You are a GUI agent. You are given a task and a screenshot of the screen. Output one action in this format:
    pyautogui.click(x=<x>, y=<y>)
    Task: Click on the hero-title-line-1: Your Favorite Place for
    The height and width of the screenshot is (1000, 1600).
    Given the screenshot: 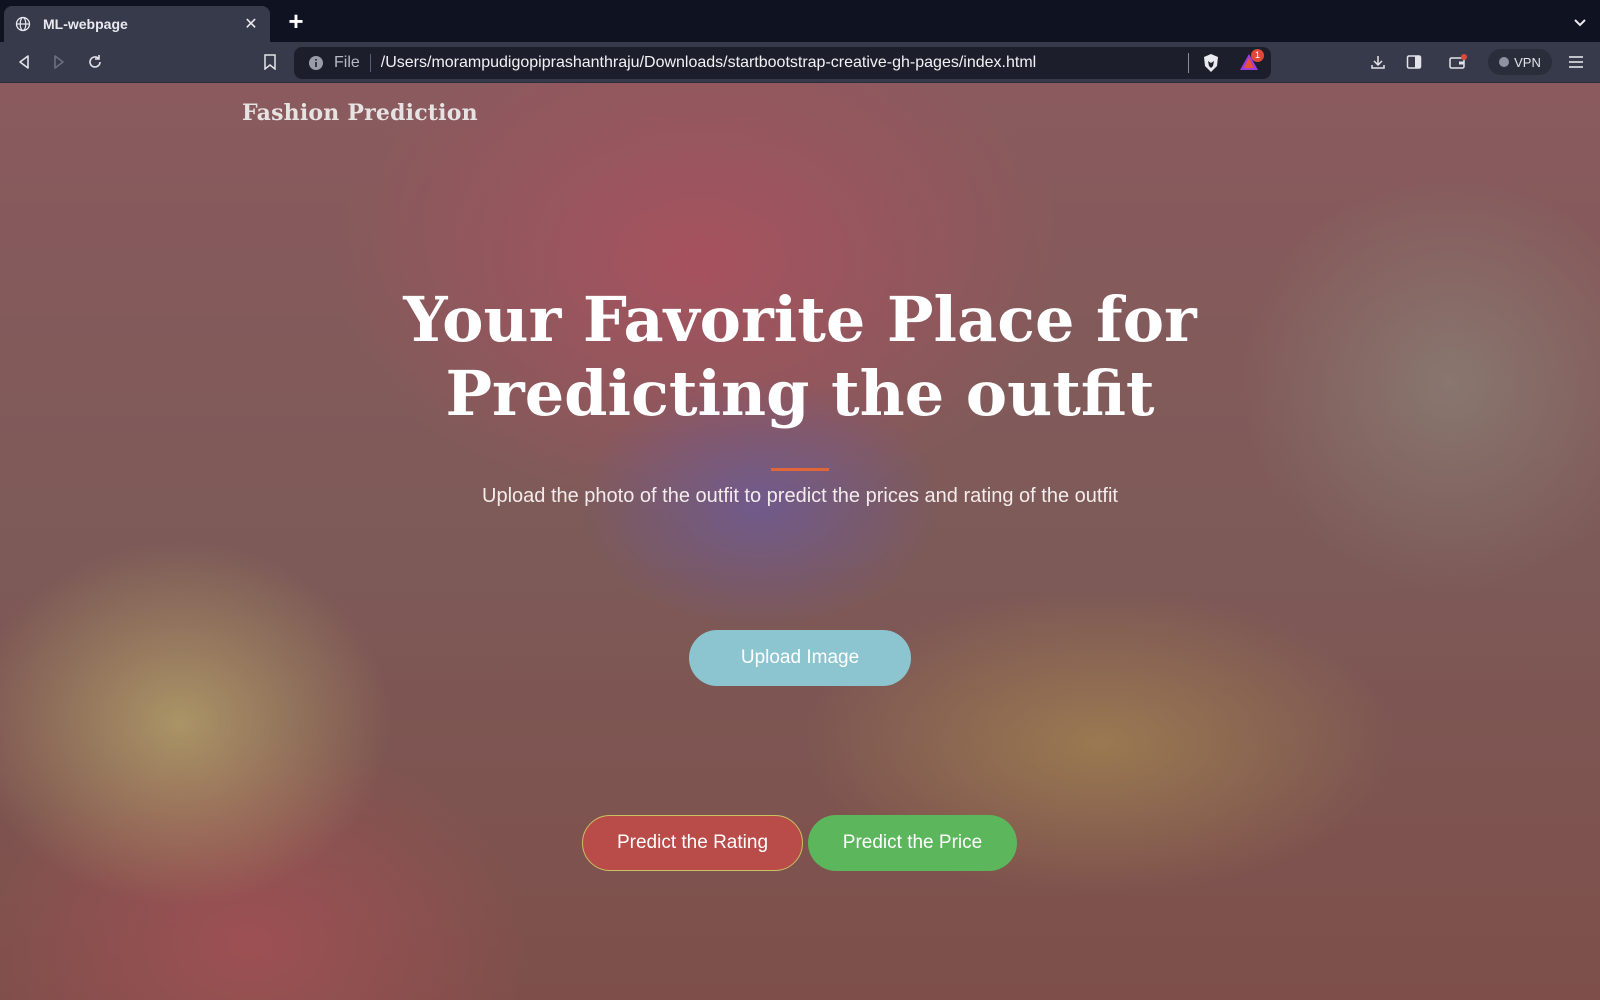 What is the action you would take?
    pyautogui.click(x=800, y=319)
    